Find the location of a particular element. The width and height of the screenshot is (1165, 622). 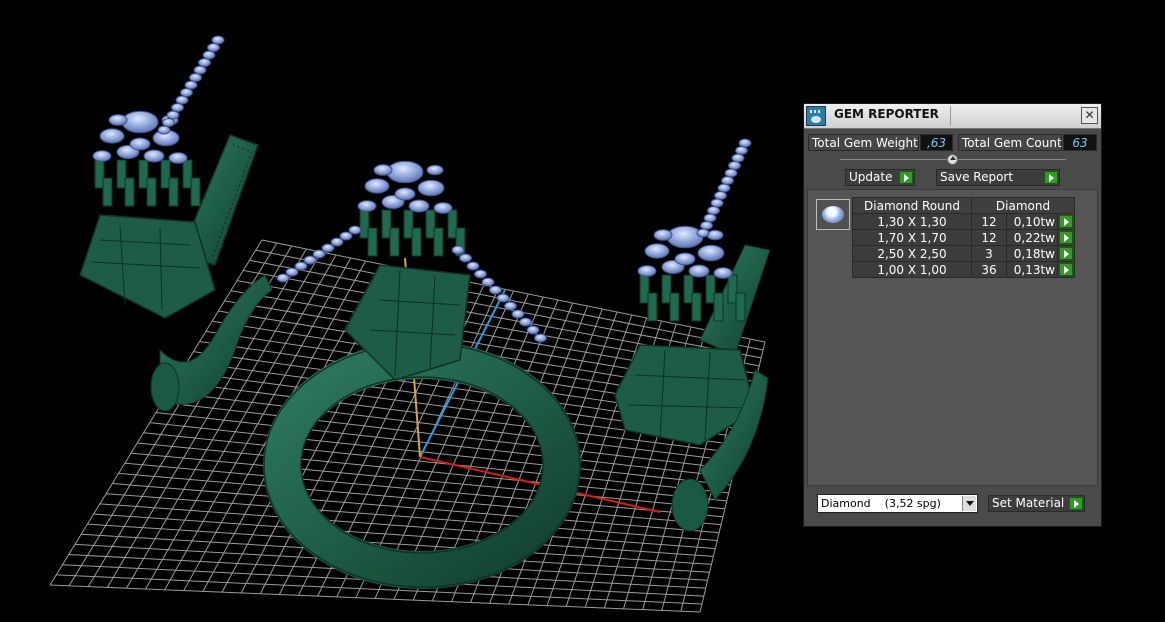

save-report-button: Save Report is located at coordinates (998, 177).